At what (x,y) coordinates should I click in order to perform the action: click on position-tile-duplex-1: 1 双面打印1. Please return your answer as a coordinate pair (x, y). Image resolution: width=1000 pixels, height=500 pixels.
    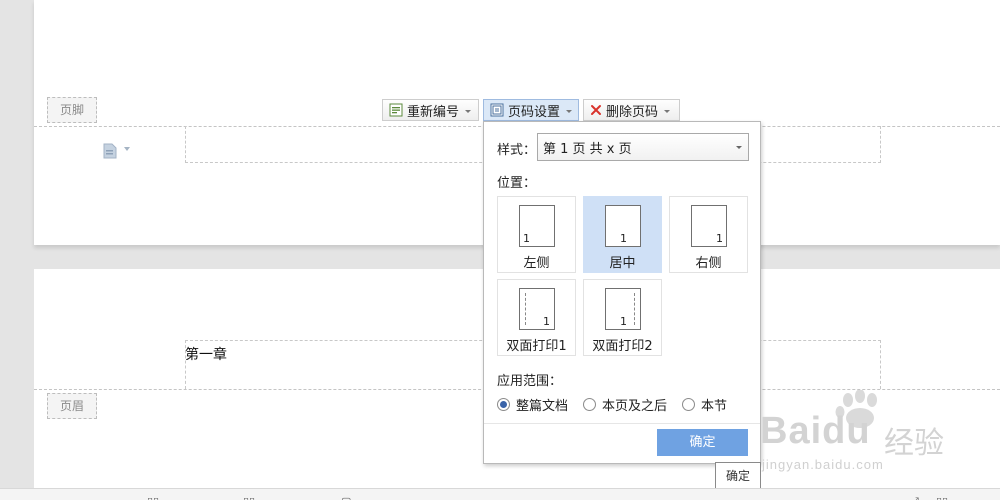
    Looking at the image, I should click on (536, 317).